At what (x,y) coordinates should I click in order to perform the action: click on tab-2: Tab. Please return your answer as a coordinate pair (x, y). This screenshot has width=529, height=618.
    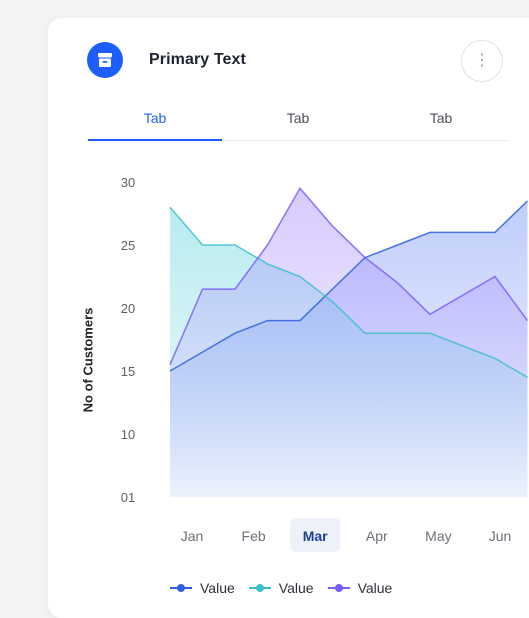
    Looking at the image, I should click on (298, 124).